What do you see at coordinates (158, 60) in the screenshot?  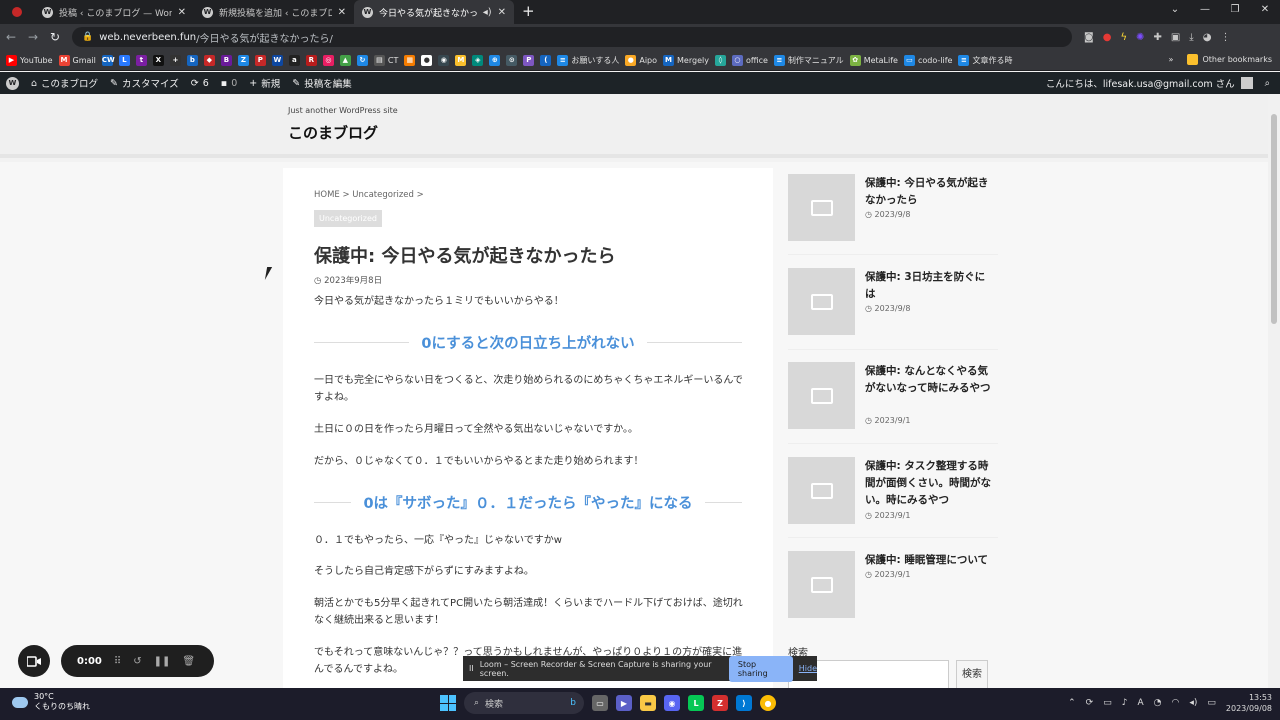 I see `bookmark-item: X` at bounding box center [158, 60].